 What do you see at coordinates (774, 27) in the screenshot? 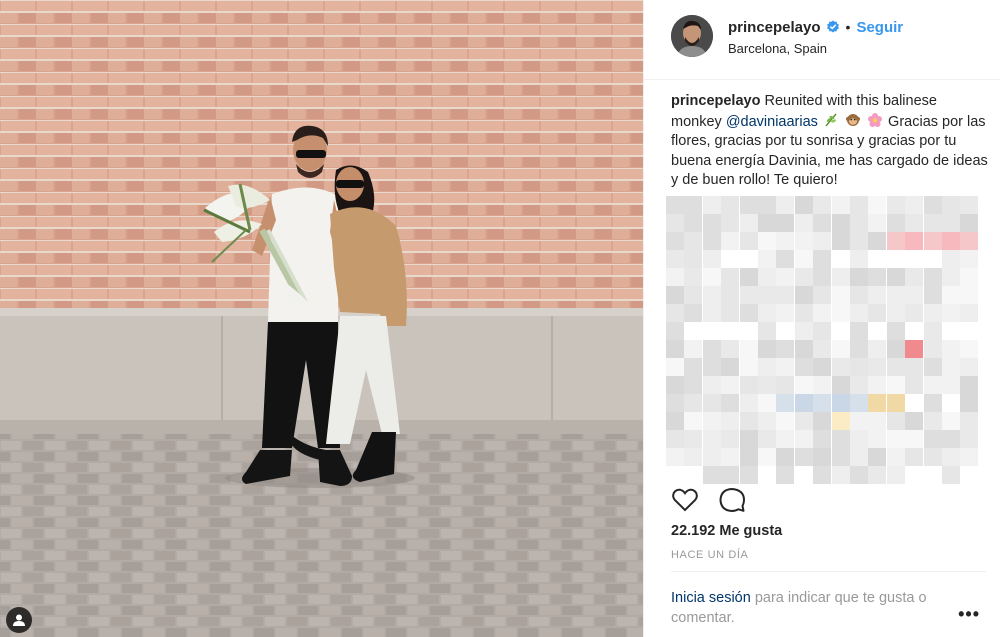
I see `username-link: princepelayo` at bounding box center [774, 27].